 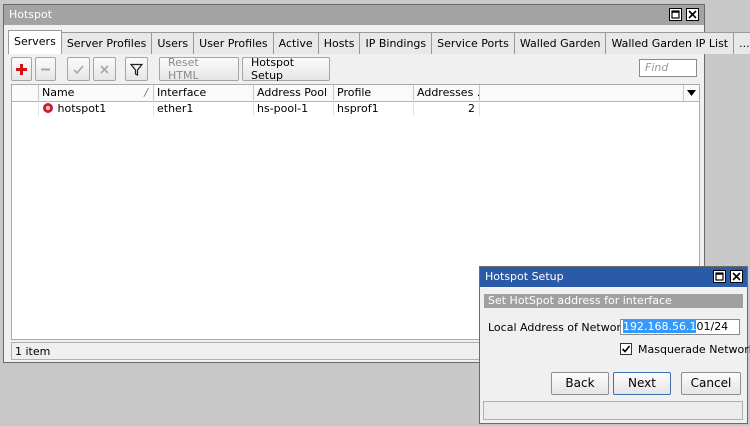 What do you see at coordinates (374, 108) in the screenshot?
I see `cell-profile: hsprof1` at bounding box center [374, 108].